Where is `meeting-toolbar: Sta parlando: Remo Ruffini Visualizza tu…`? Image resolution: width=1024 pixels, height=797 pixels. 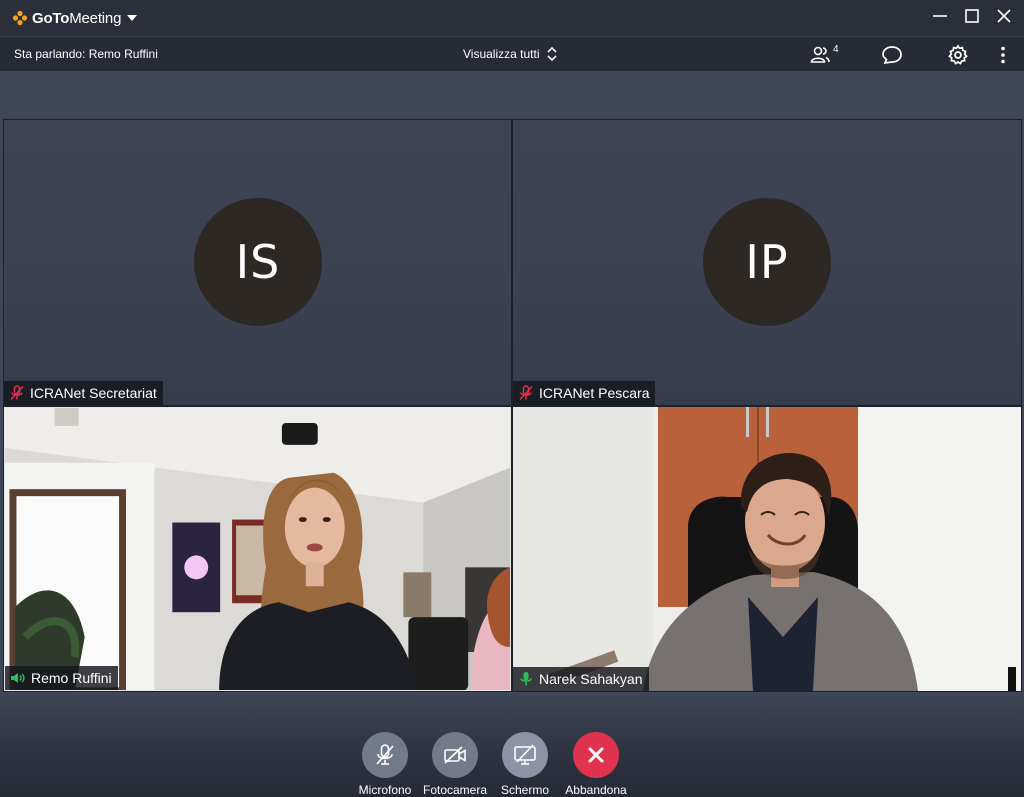
meeting-toolbar: Sta parlando: Remo Ruffini Visualizza tu… is located at coordinates (512, 53).